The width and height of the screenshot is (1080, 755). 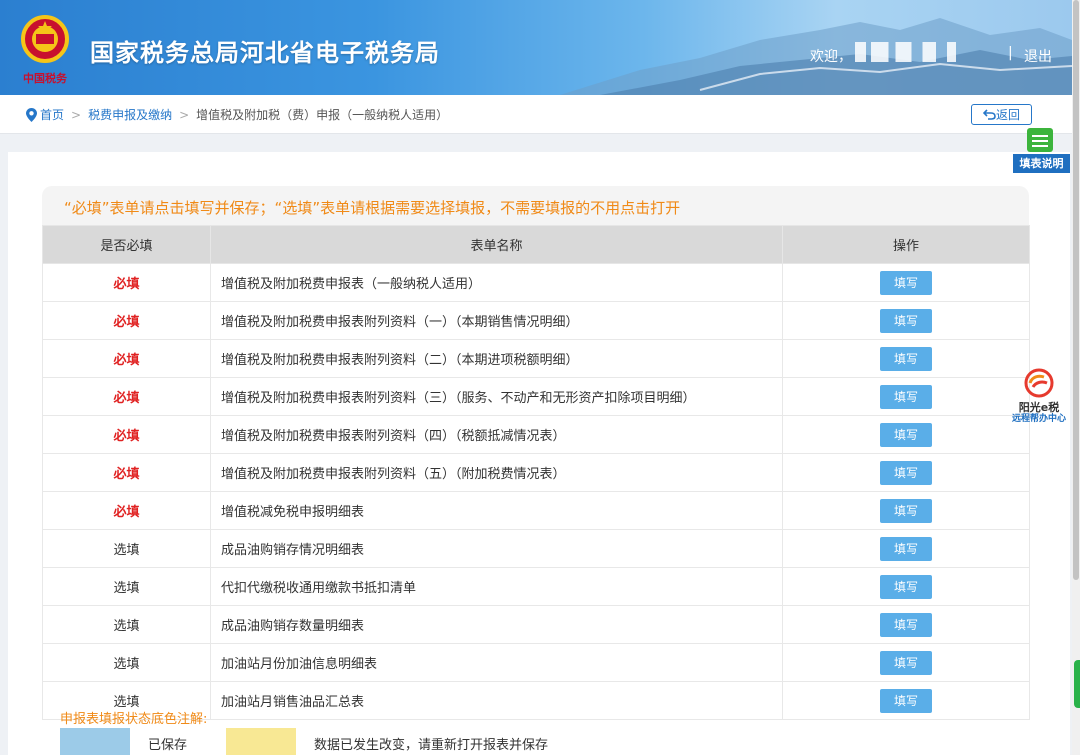 What do you see at coordinates (45, 78) in the screenshot?
I see `svg-text: 中国税务` at bounding box center [45, 78].